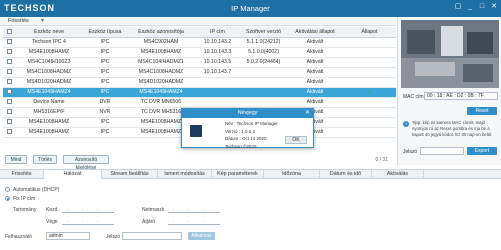 The image size is (501, 250). Describe the element at coordinates (238, 174) in the screenshot. I see `tab-image-params: Kép paraméterek` at that location.